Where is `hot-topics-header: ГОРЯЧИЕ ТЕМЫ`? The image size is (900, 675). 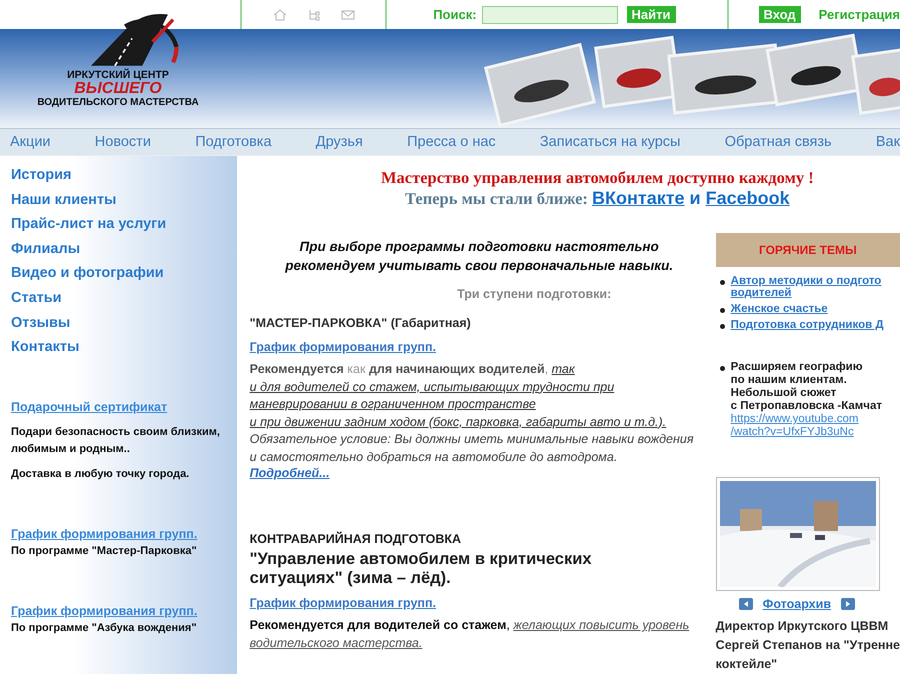 hot-topics-header: ГОРЯЧИЕ ТЕМЫ is located at coordinates (808, 250).